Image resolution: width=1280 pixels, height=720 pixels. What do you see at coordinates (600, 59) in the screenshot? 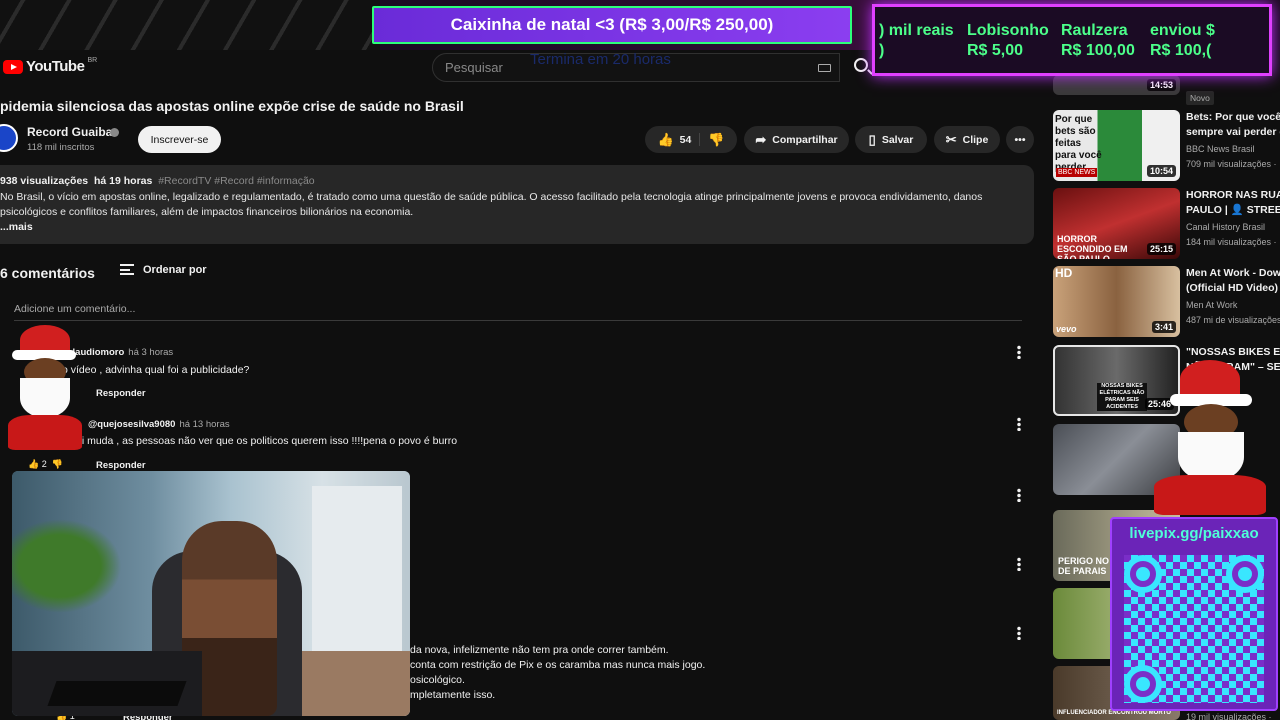
I see `donation-goal-subtitle: Termina em 20 horas` at bounding box center [600, 59].